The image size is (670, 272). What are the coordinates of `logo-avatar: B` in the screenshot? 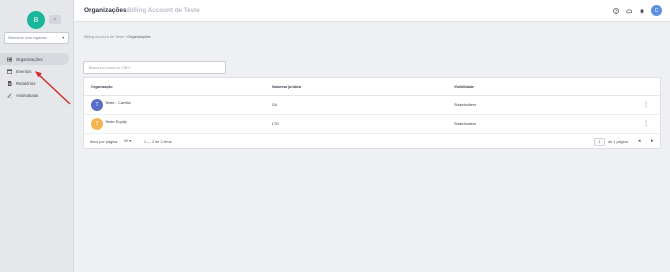 It's located at (36, 20).